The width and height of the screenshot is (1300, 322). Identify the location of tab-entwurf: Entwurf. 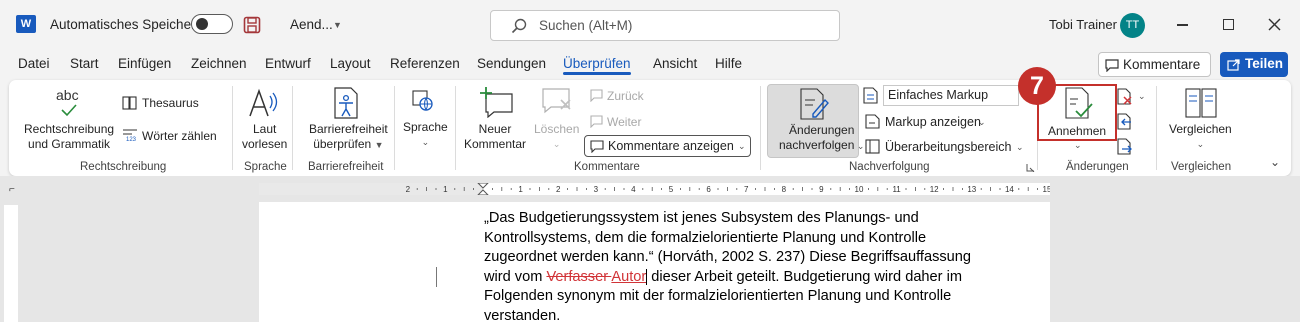
(288, 63).